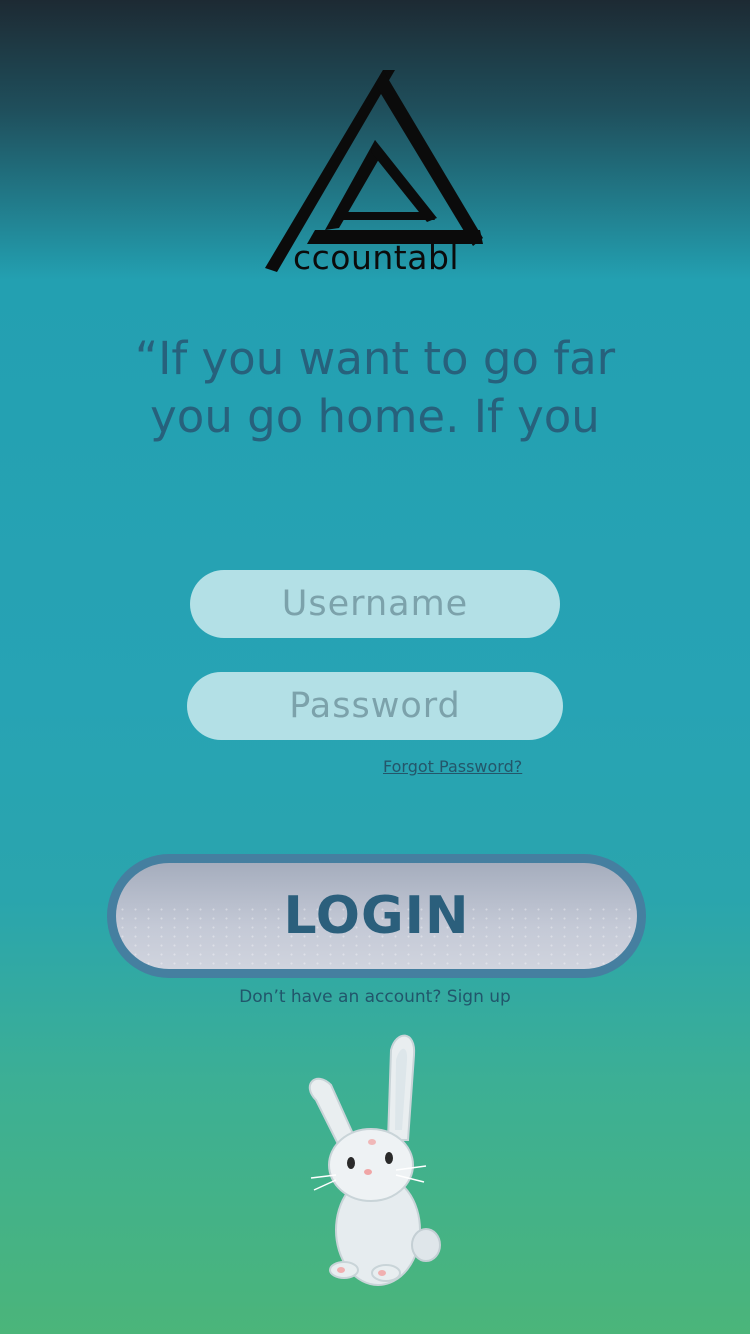  I want to click on signup-link: Don’t have an account? Sign up, so click(375, 997).